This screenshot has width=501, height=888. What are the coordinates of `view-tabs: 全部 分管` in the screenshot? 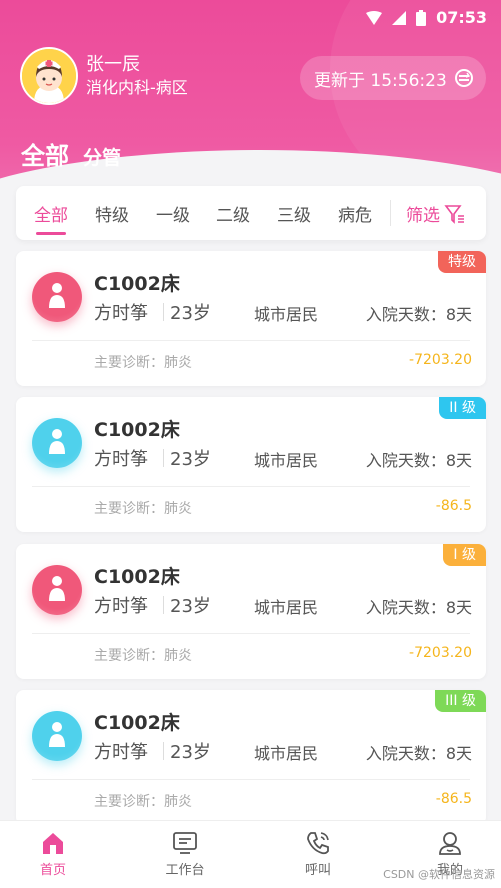 It's located at (71, 153).